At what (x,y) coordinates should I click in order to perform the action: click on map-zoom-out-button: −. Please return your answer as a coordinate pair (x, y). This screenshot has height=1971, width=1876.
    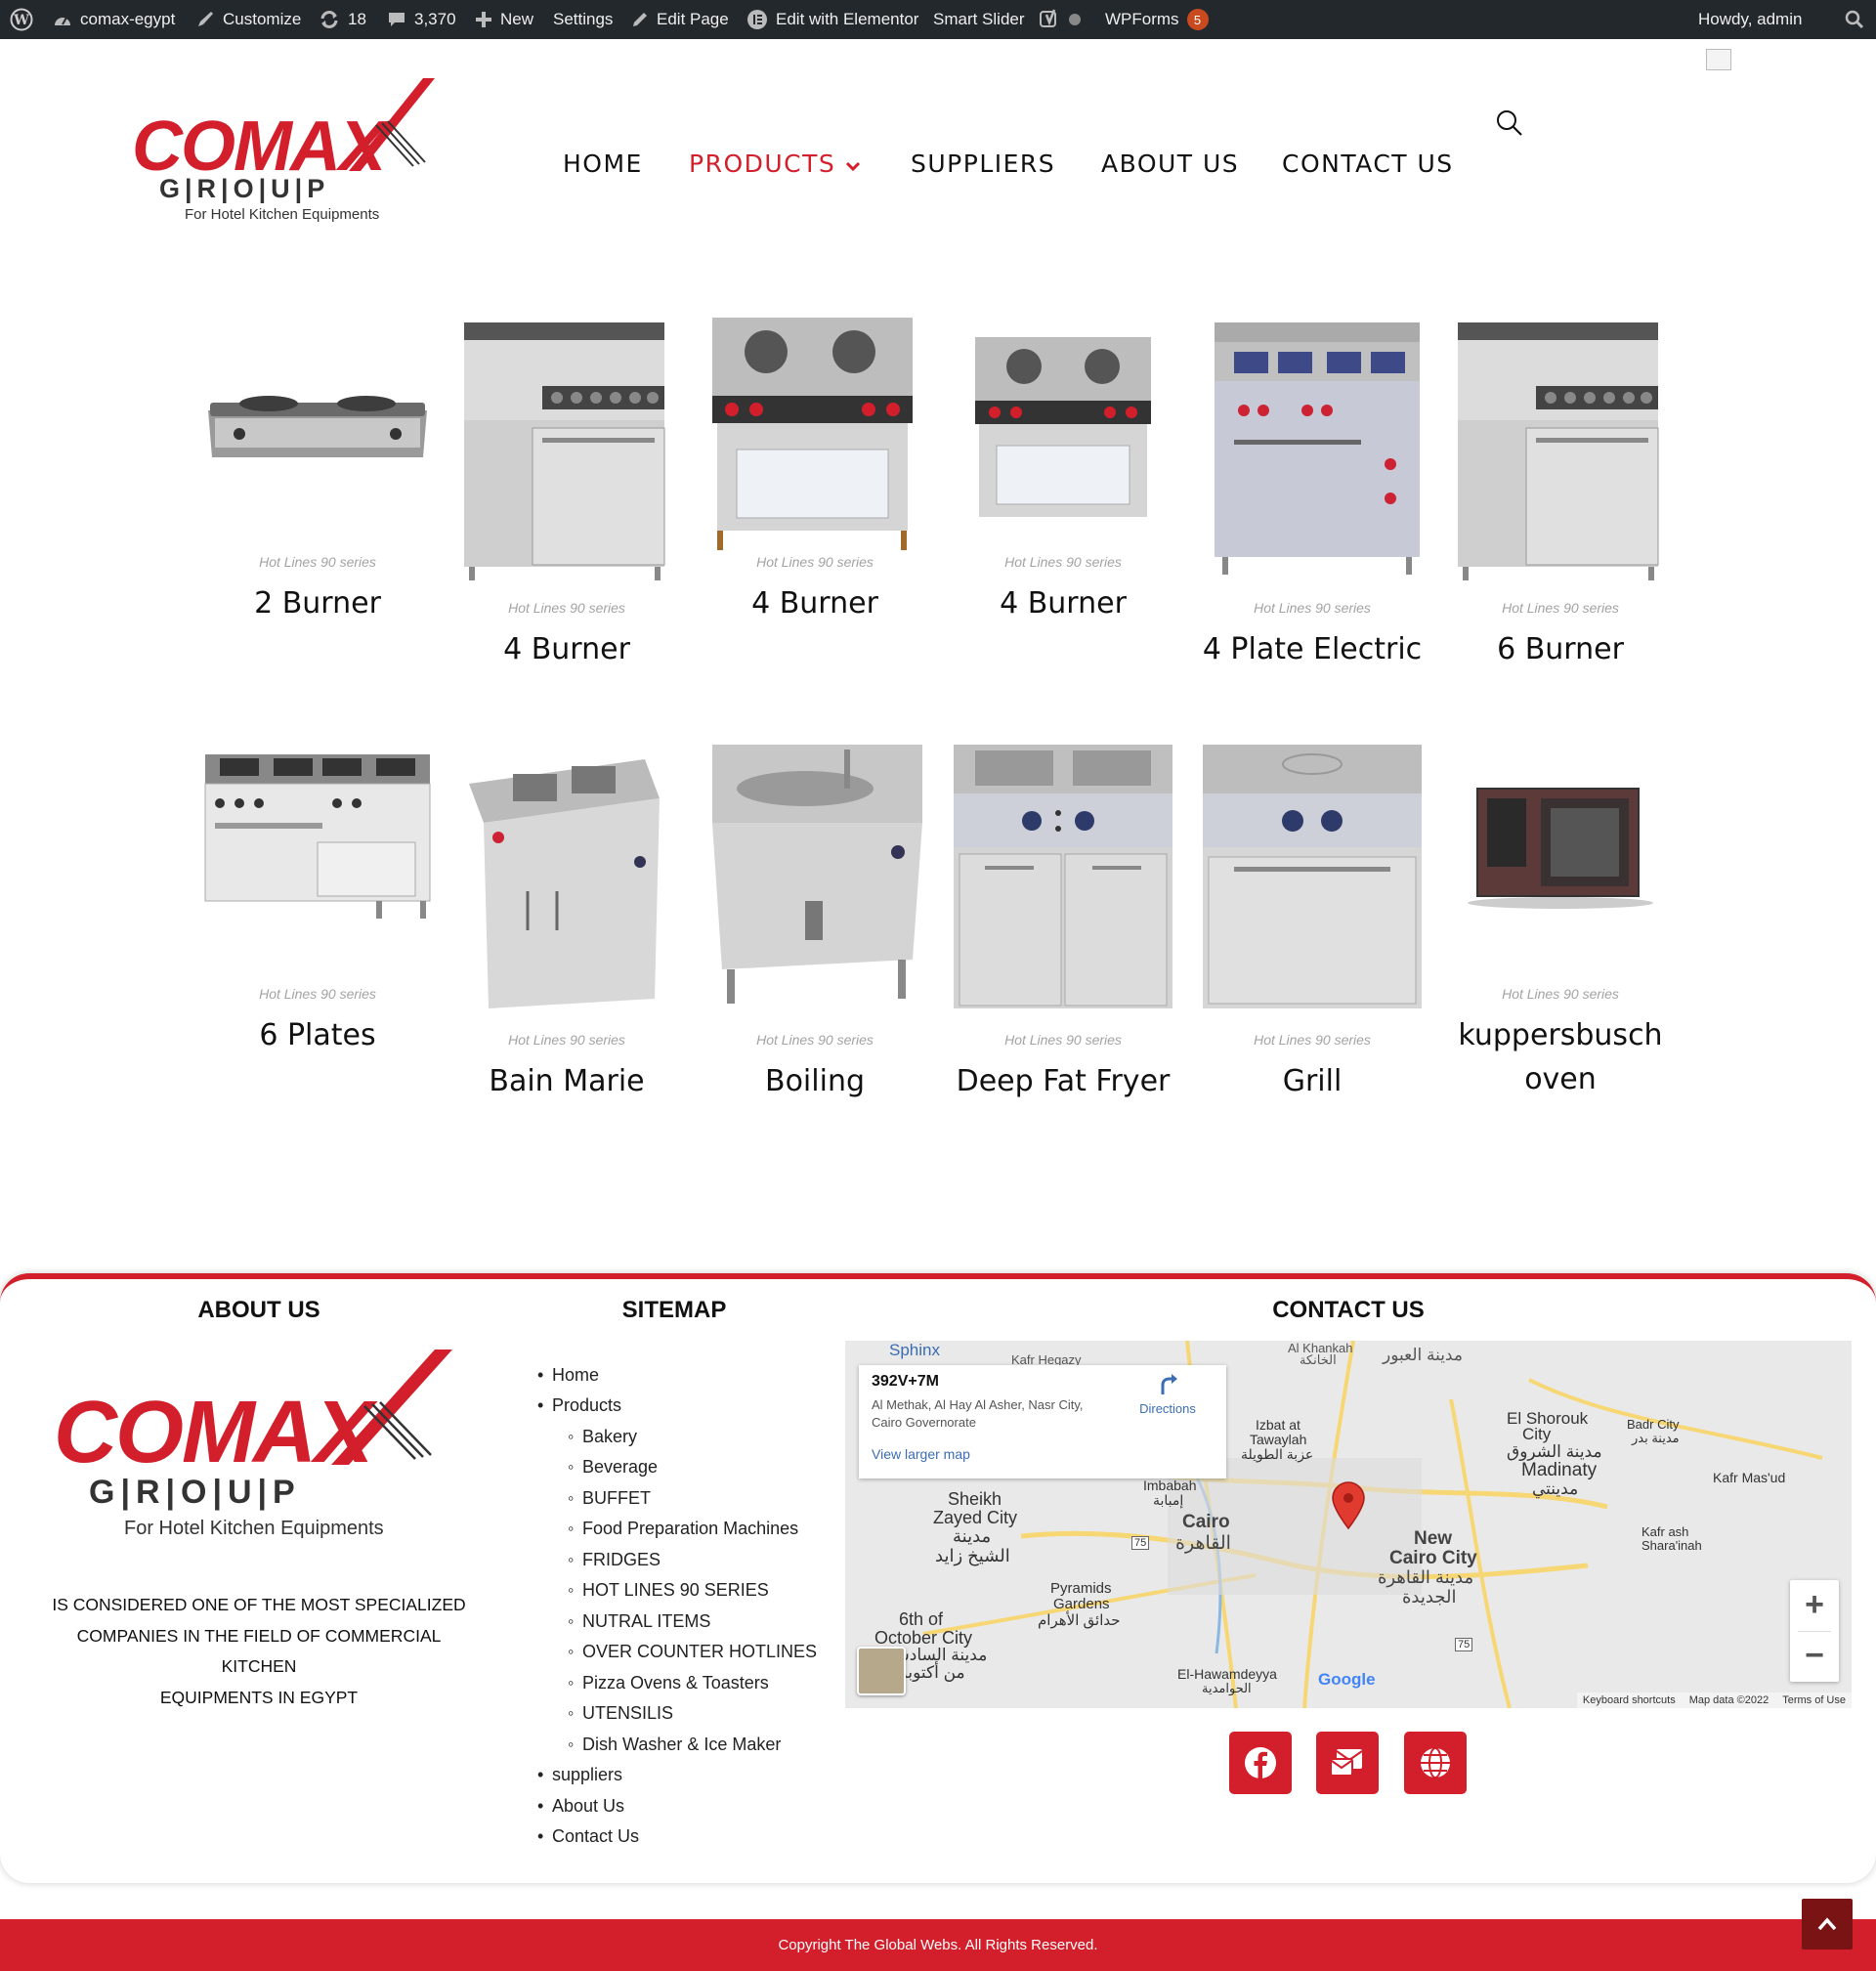
    Looking at the image, I should click on (1814, 1656).